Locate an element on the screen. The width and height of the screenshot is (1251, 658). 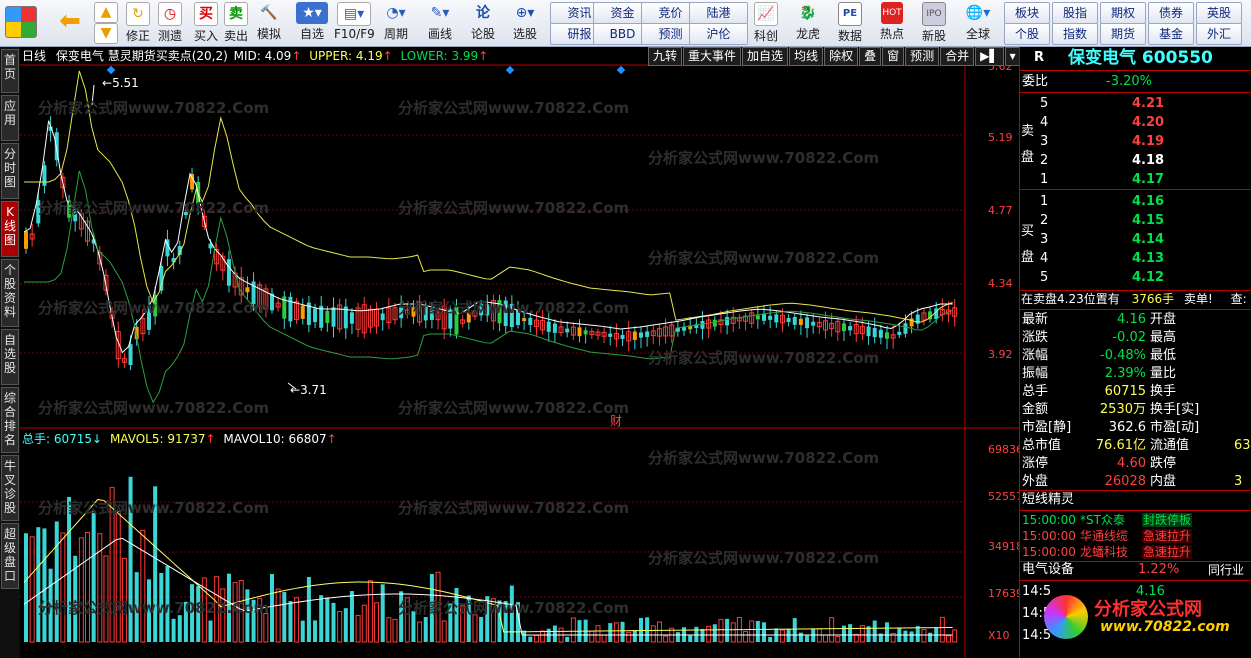
sell-price: 4.21 is located at coordinates (1148, 104).